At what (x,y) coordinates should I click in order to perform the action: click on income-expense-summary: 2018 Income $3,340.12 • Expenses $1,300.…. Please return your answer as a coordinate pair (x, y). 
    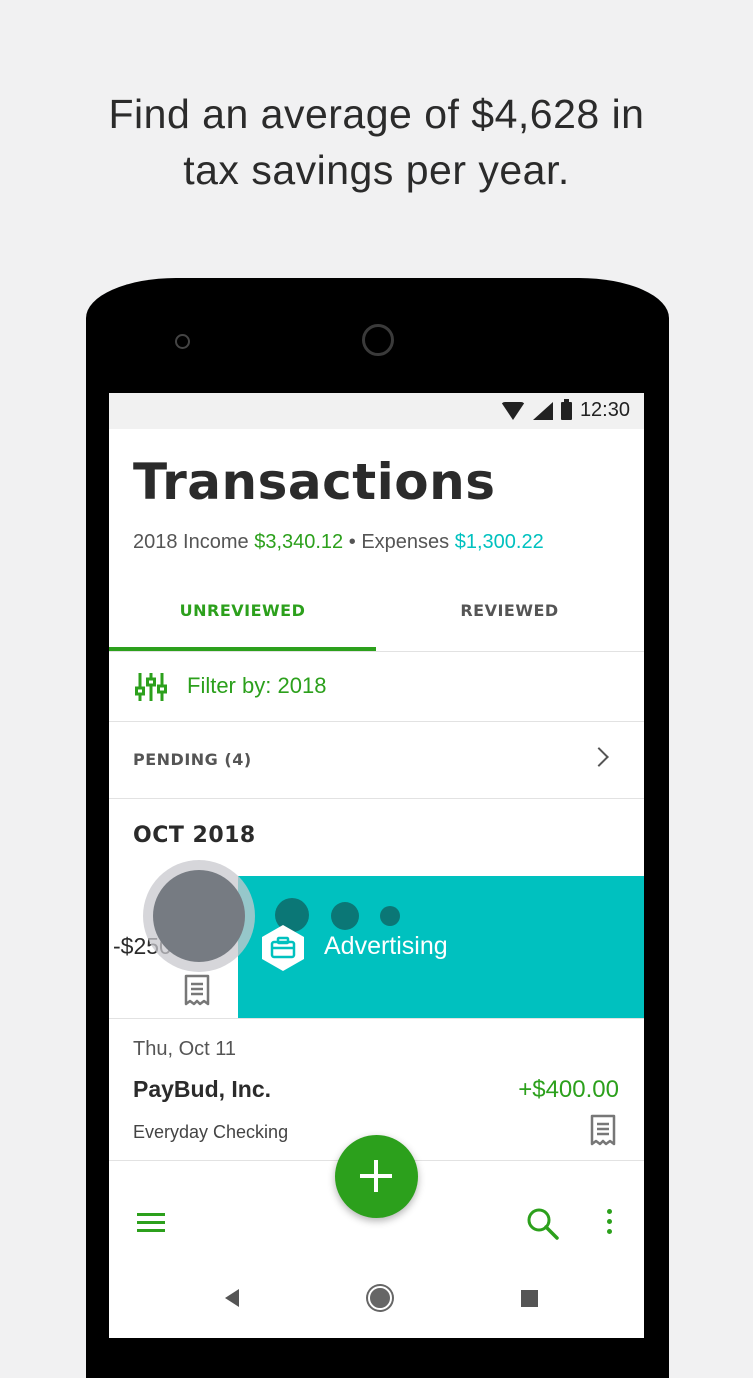
    Looking at the image, I should click on (338, 542).